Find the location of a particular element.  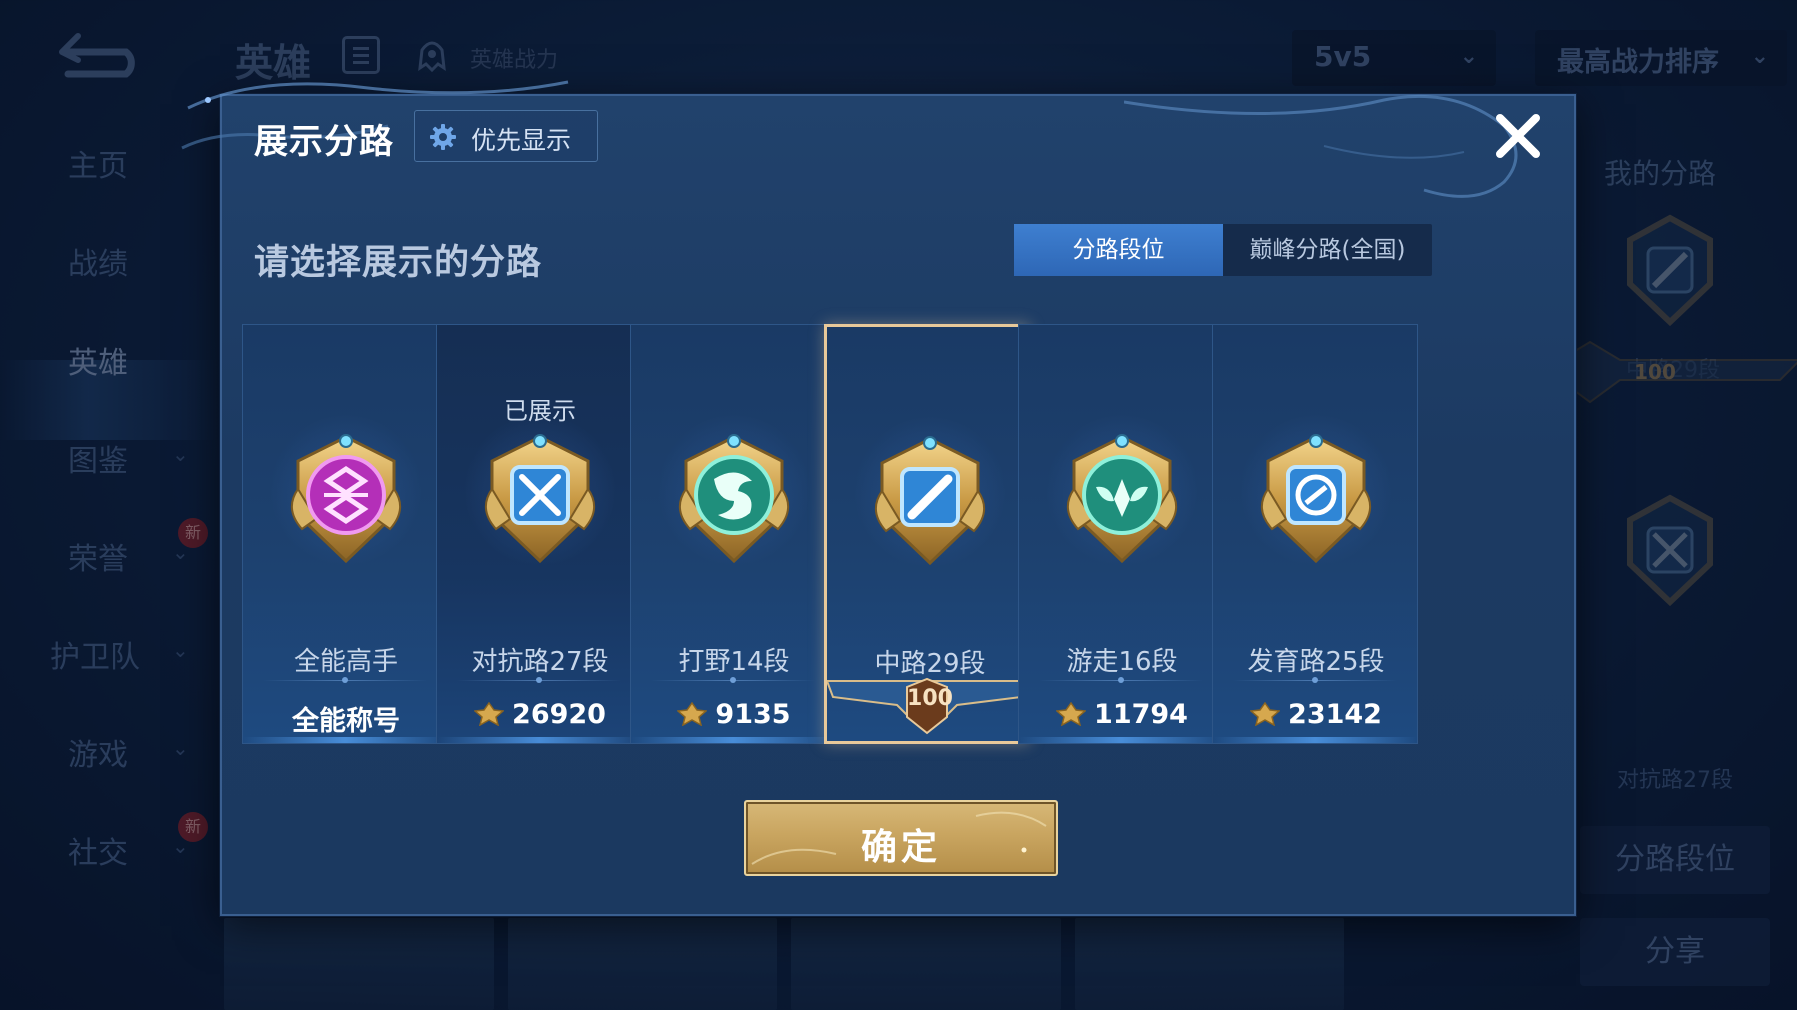

lane-card-name: 游走16段 is located at coordinates (1122, 662).